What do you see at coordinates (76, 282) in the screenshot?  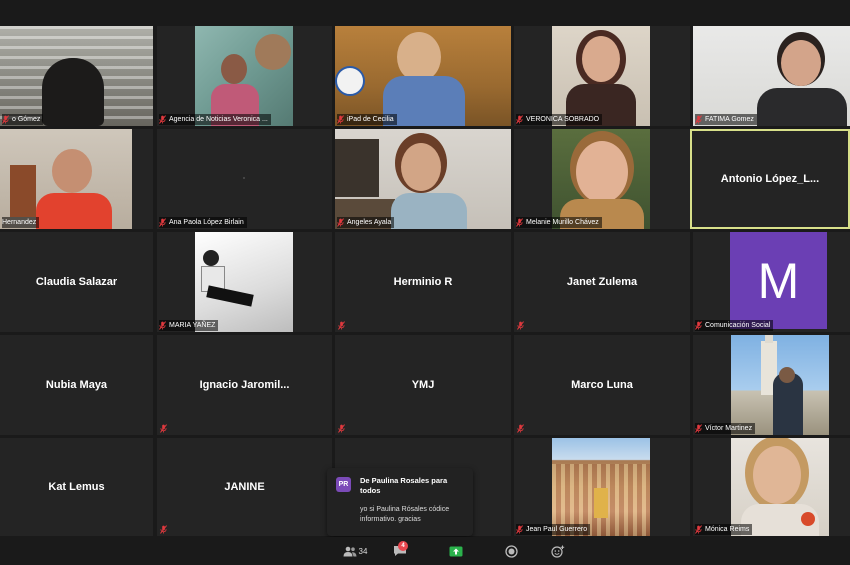 I see `participant-tile: Claudia Salazar` at bounding box center [76, 282].